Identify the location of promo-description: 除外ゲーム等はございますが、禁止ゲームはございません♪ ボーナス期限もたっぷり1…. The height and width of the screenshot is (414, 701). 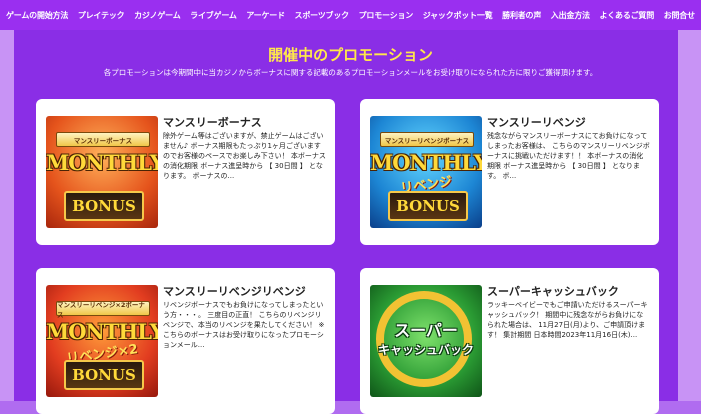
(244, 156).